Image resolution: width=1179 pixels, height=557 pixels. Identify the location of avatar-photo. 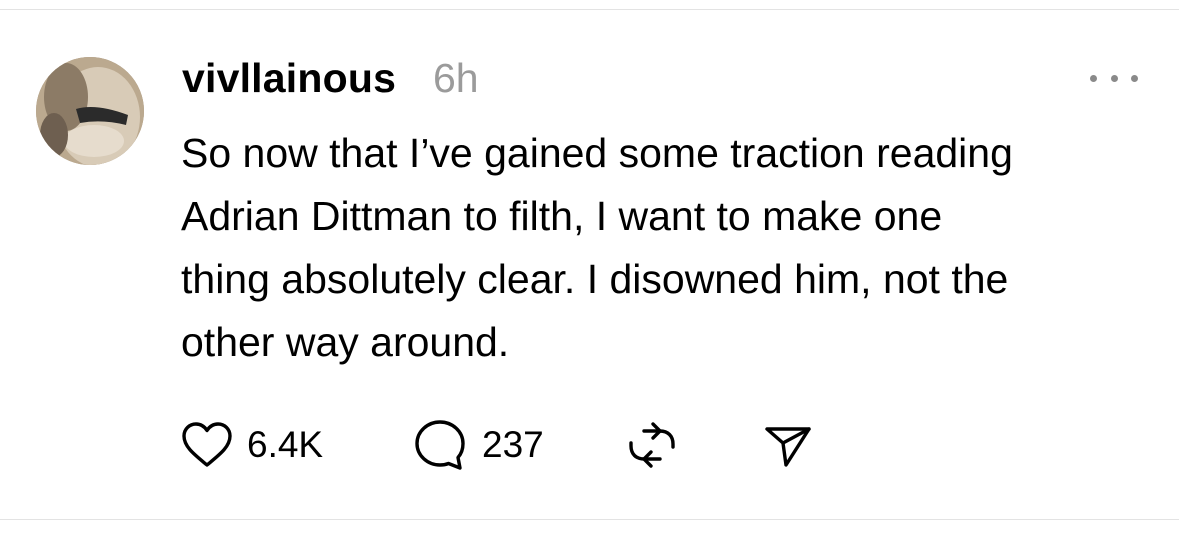
(90, 111).